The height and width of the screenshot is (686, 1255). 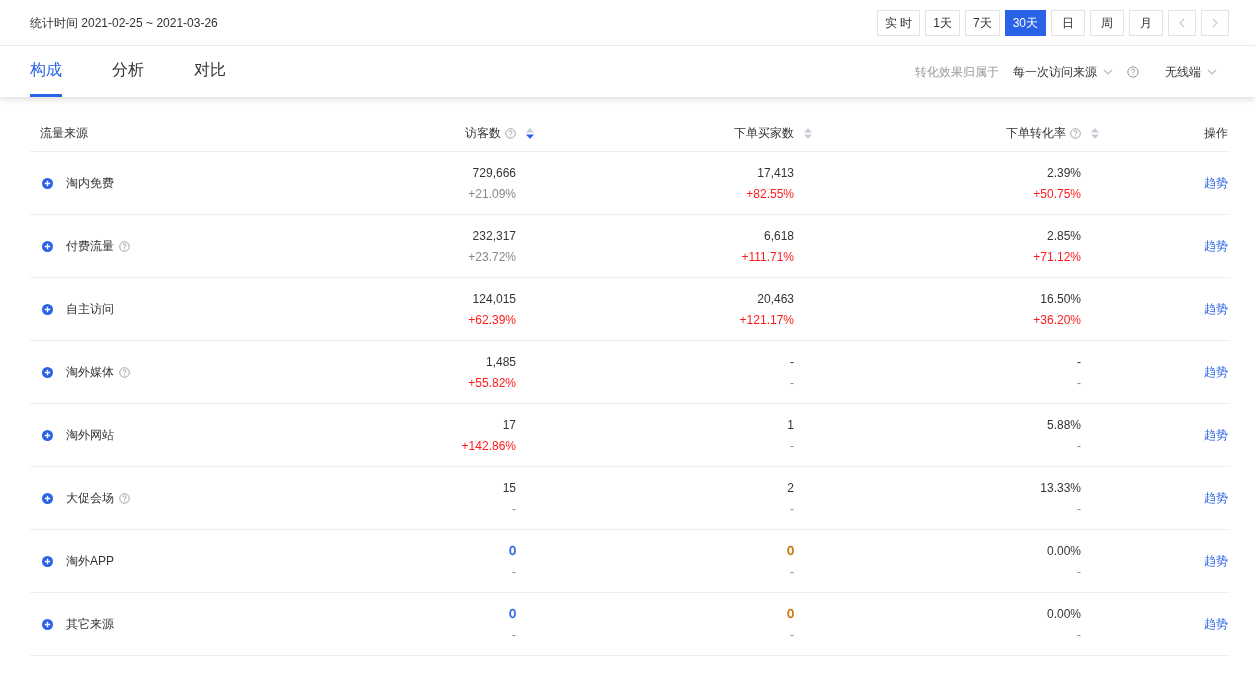 What do you see at coordinates (90, 498) in the screenshot?
I see `source-name: 大促会场` at bounding box center [90, 498].